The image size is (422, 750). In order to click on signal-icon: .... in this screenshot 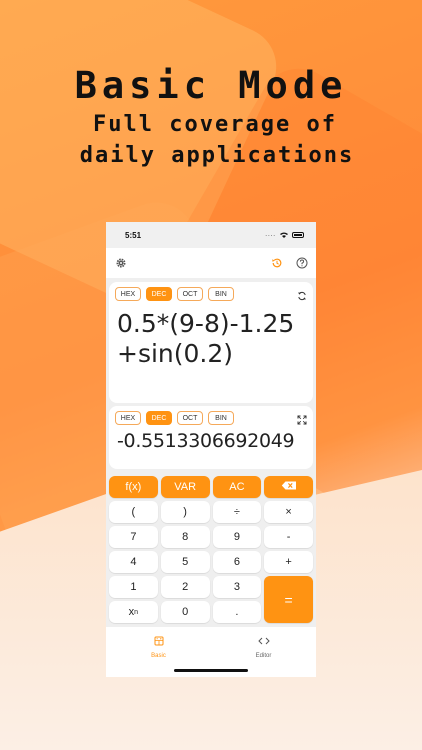, I will do `click(270, 235)`.